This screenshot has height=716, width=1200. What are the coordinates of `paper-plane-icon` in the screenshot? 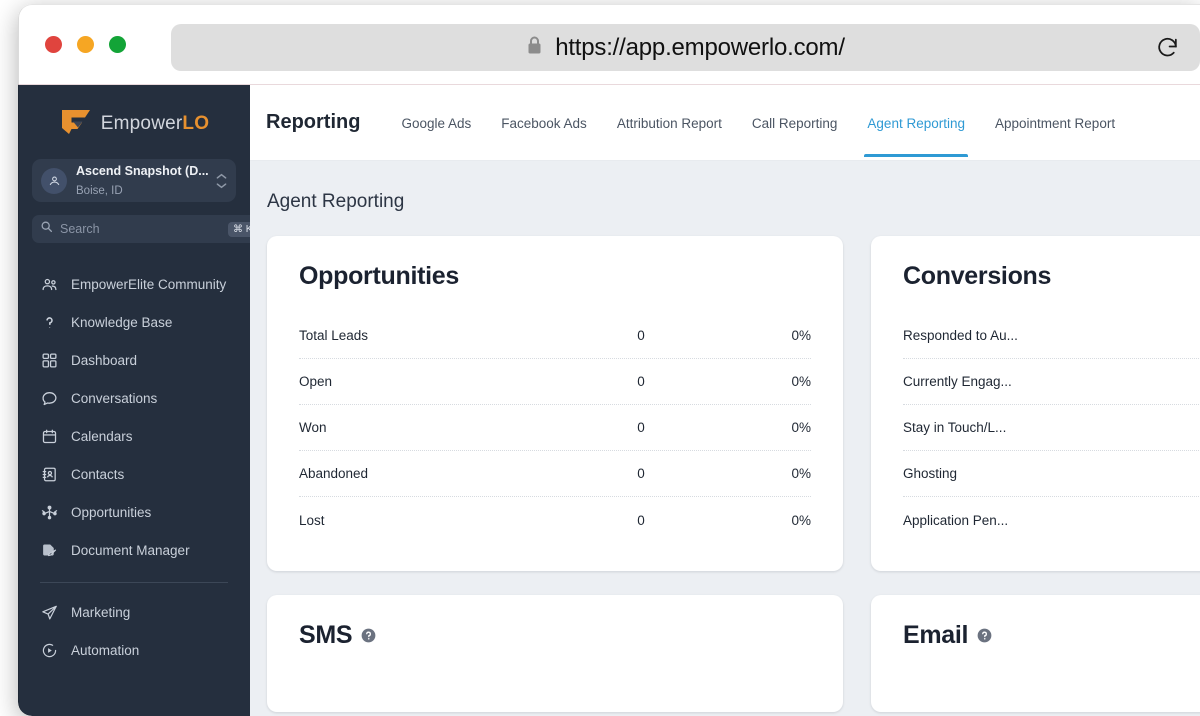 It's located at (49, 612).